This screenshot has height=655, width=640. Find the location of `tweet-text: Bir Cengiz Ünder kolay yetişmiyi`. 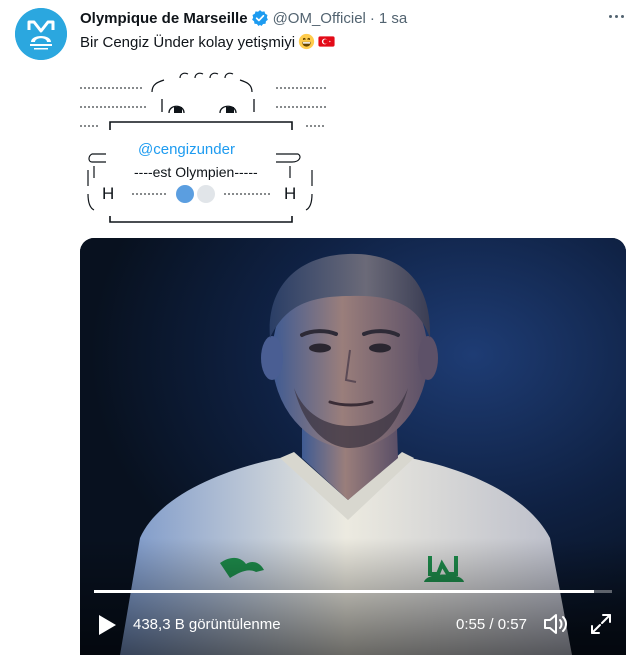

tweet-text: Bir Cengiz Ünder kolay yetişmiyi is located at coordinates (207, 43).